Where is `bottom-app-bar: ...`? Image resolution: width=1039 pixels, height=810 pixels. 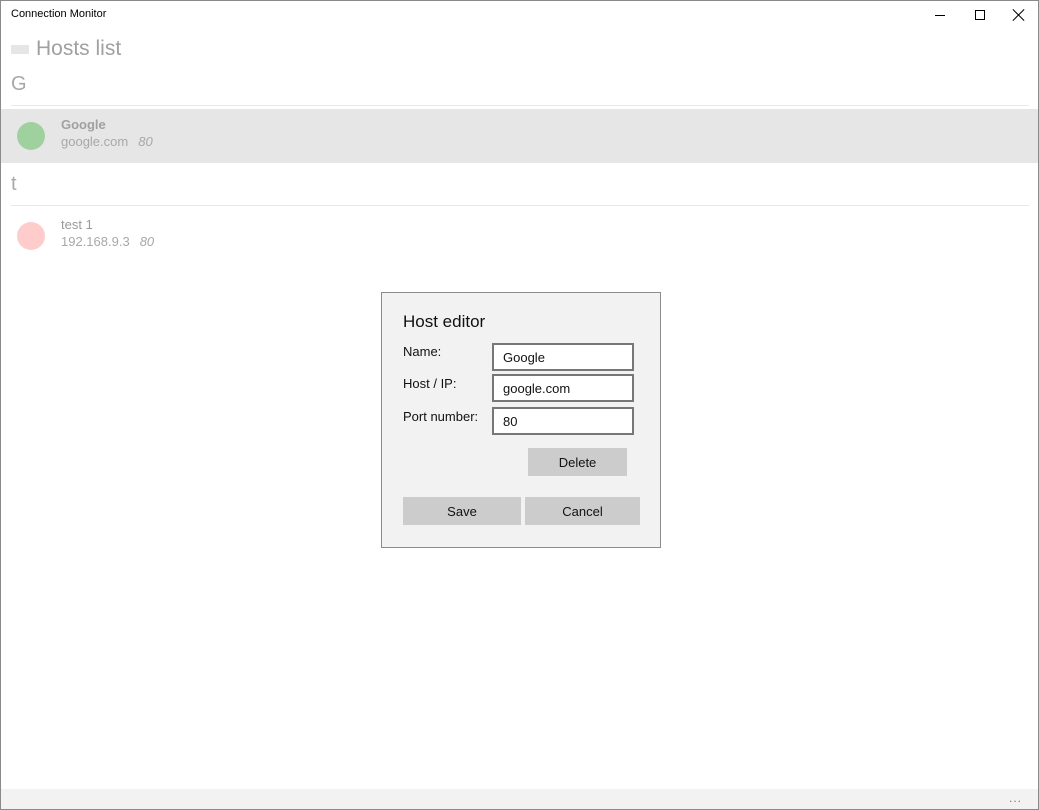
bottom-app-bar: ... is located at coordinates (519, 799).